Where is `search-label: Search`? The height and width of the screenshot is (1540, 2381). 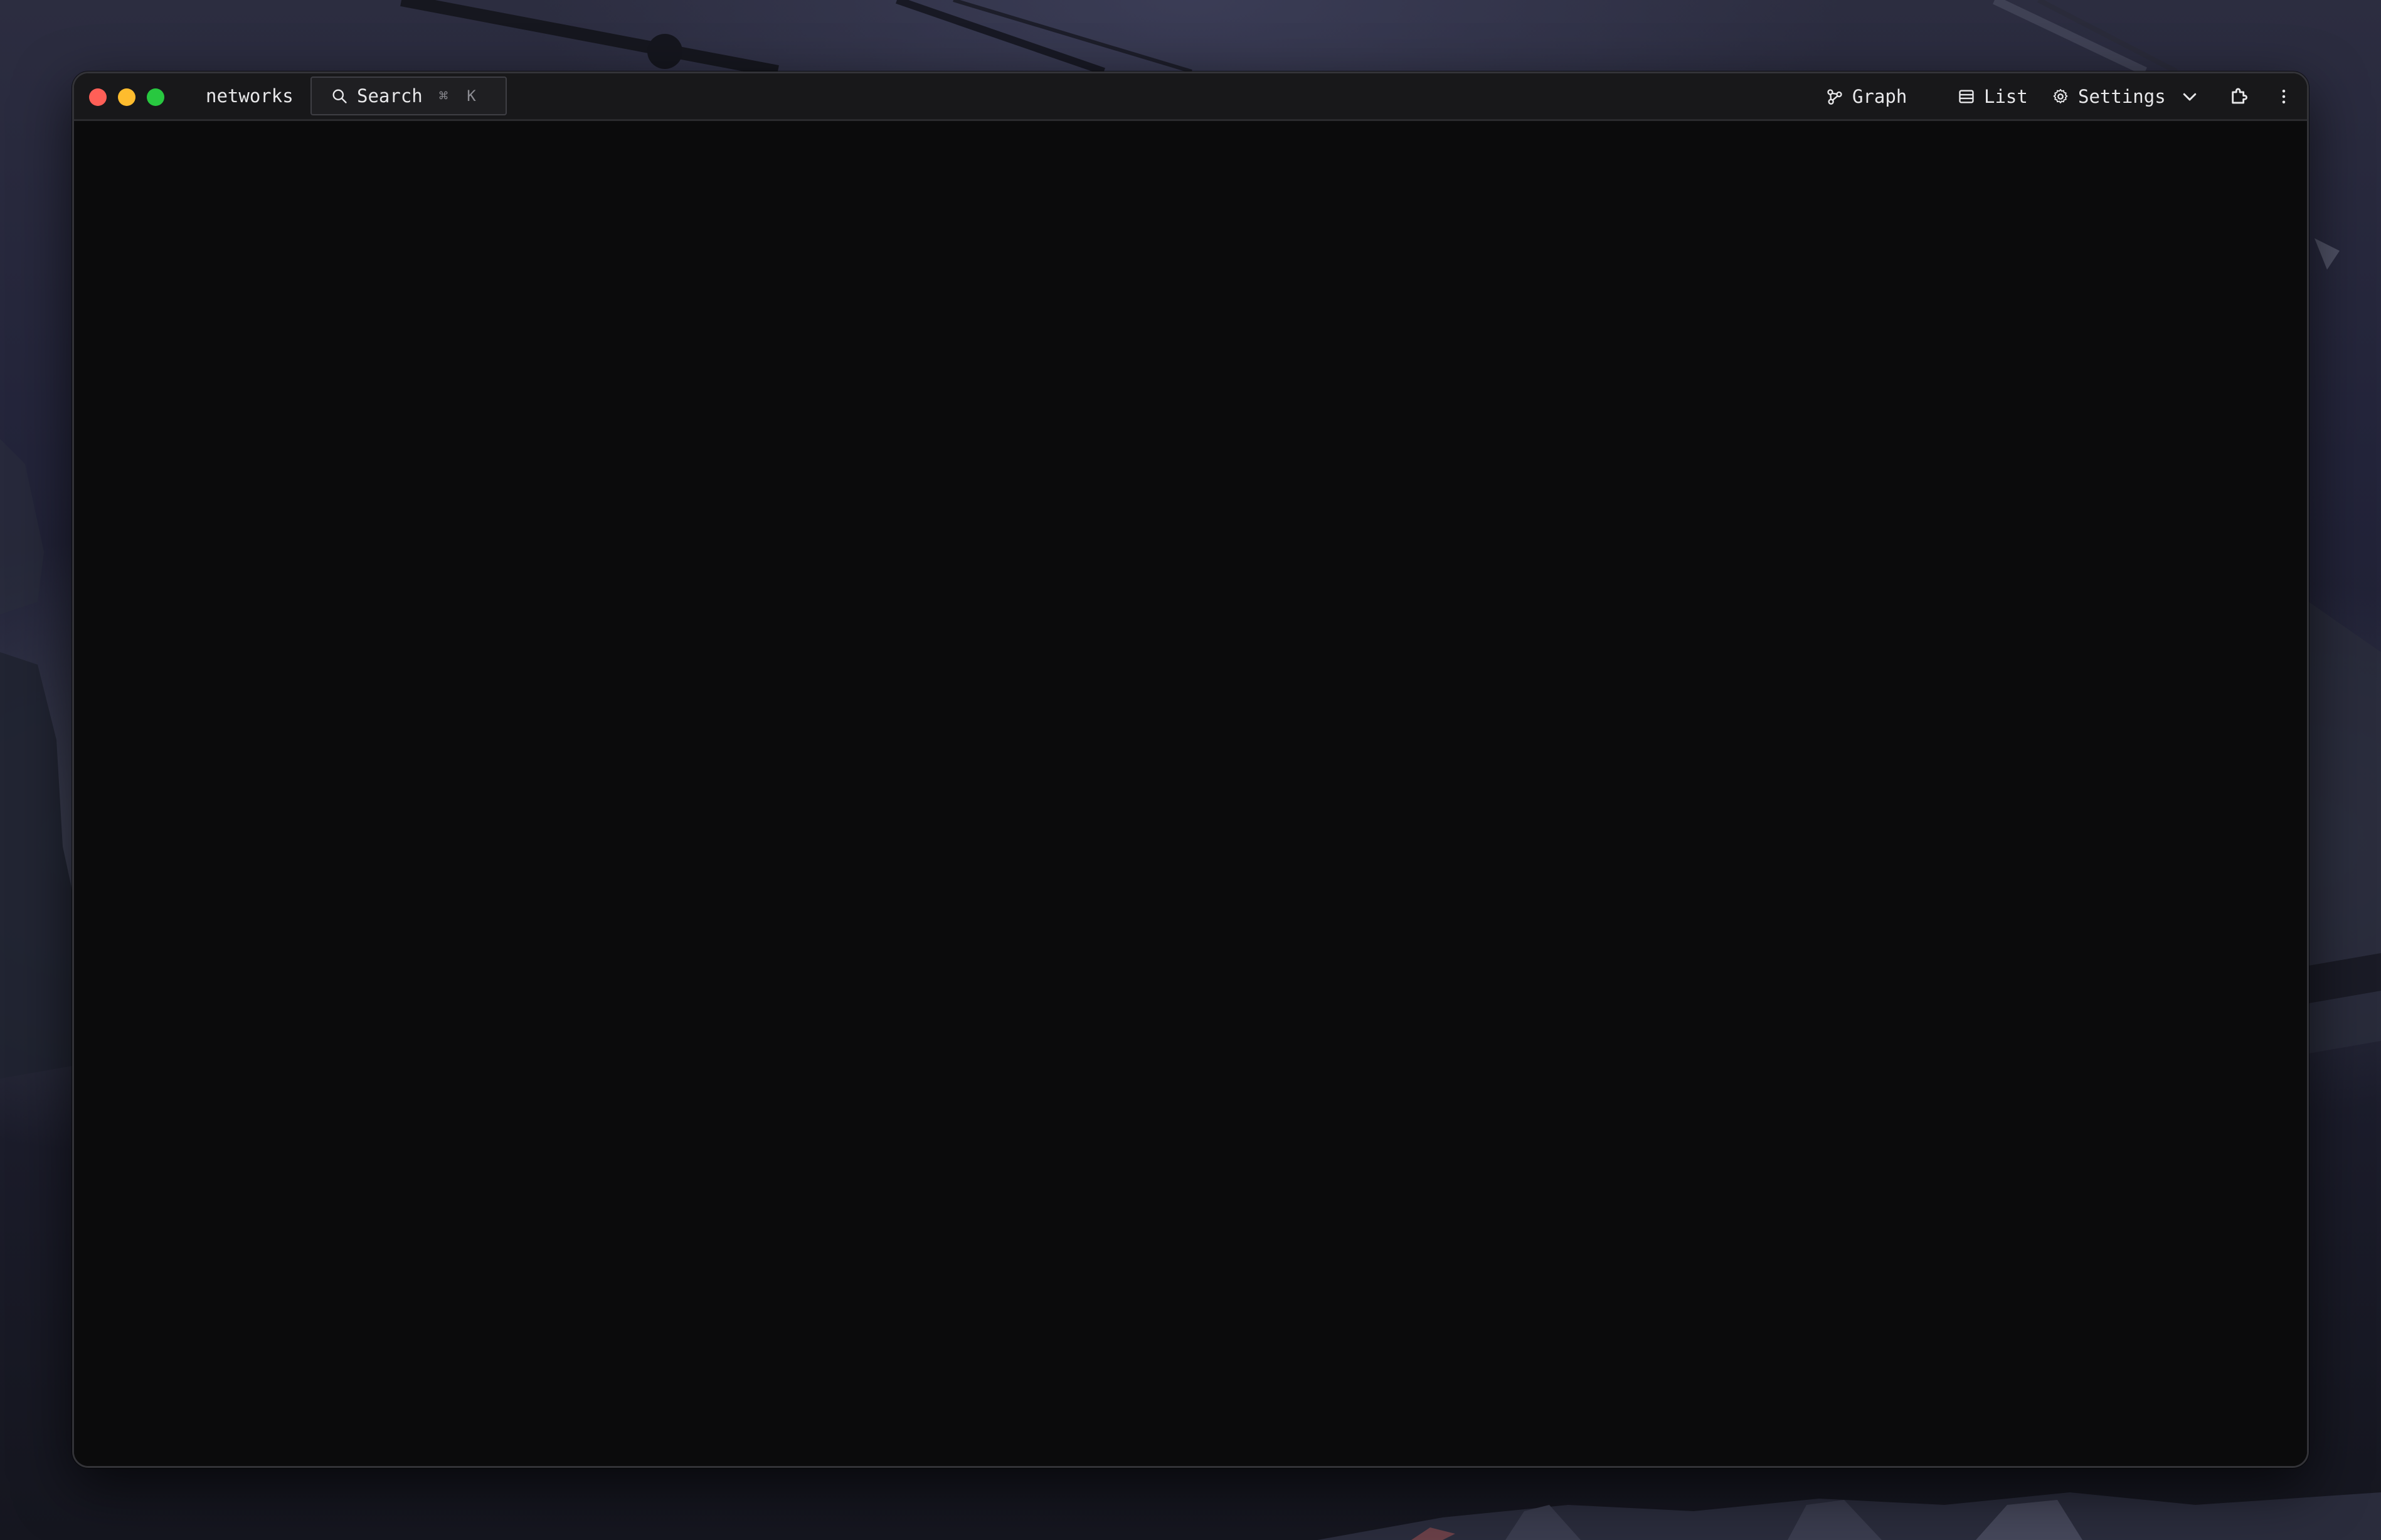
search-label: Search is located at coordinates (390, 96).